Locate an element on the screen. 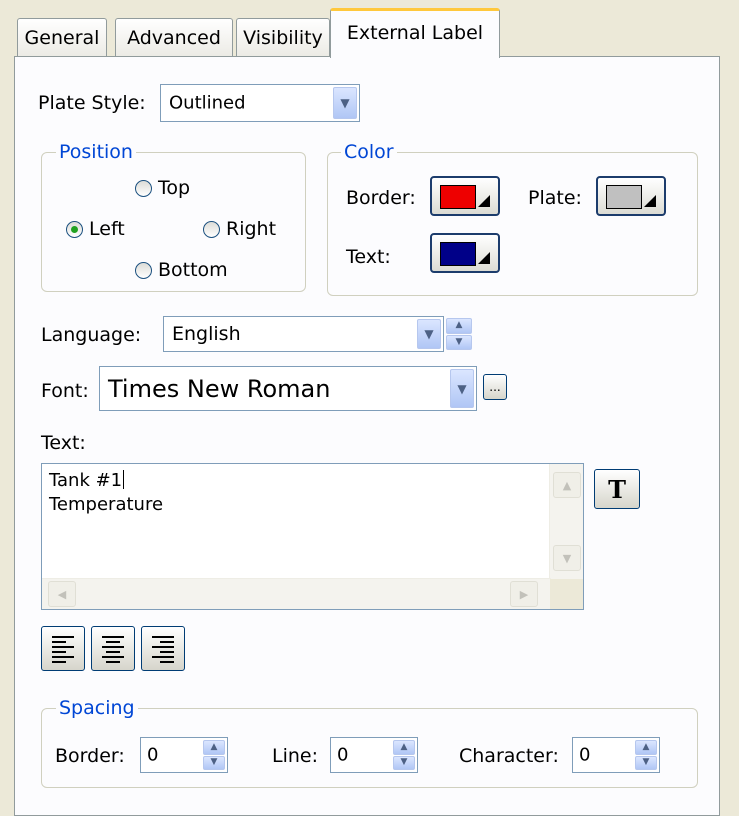 The image size is (739, 816). align-right-icon is located at coordinates (163, 649).